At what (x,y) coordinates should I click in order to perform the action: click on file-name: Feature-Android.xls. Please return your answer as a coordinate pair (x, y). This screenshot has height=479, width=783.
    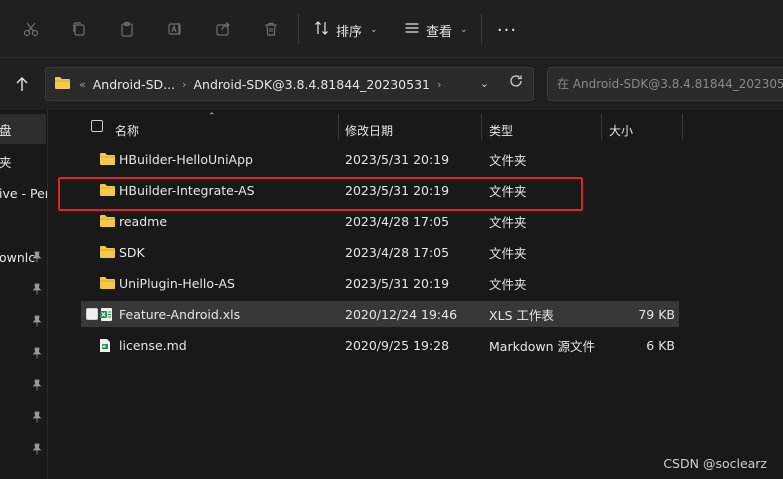
    Looking at the image, I should click on (180, 314).